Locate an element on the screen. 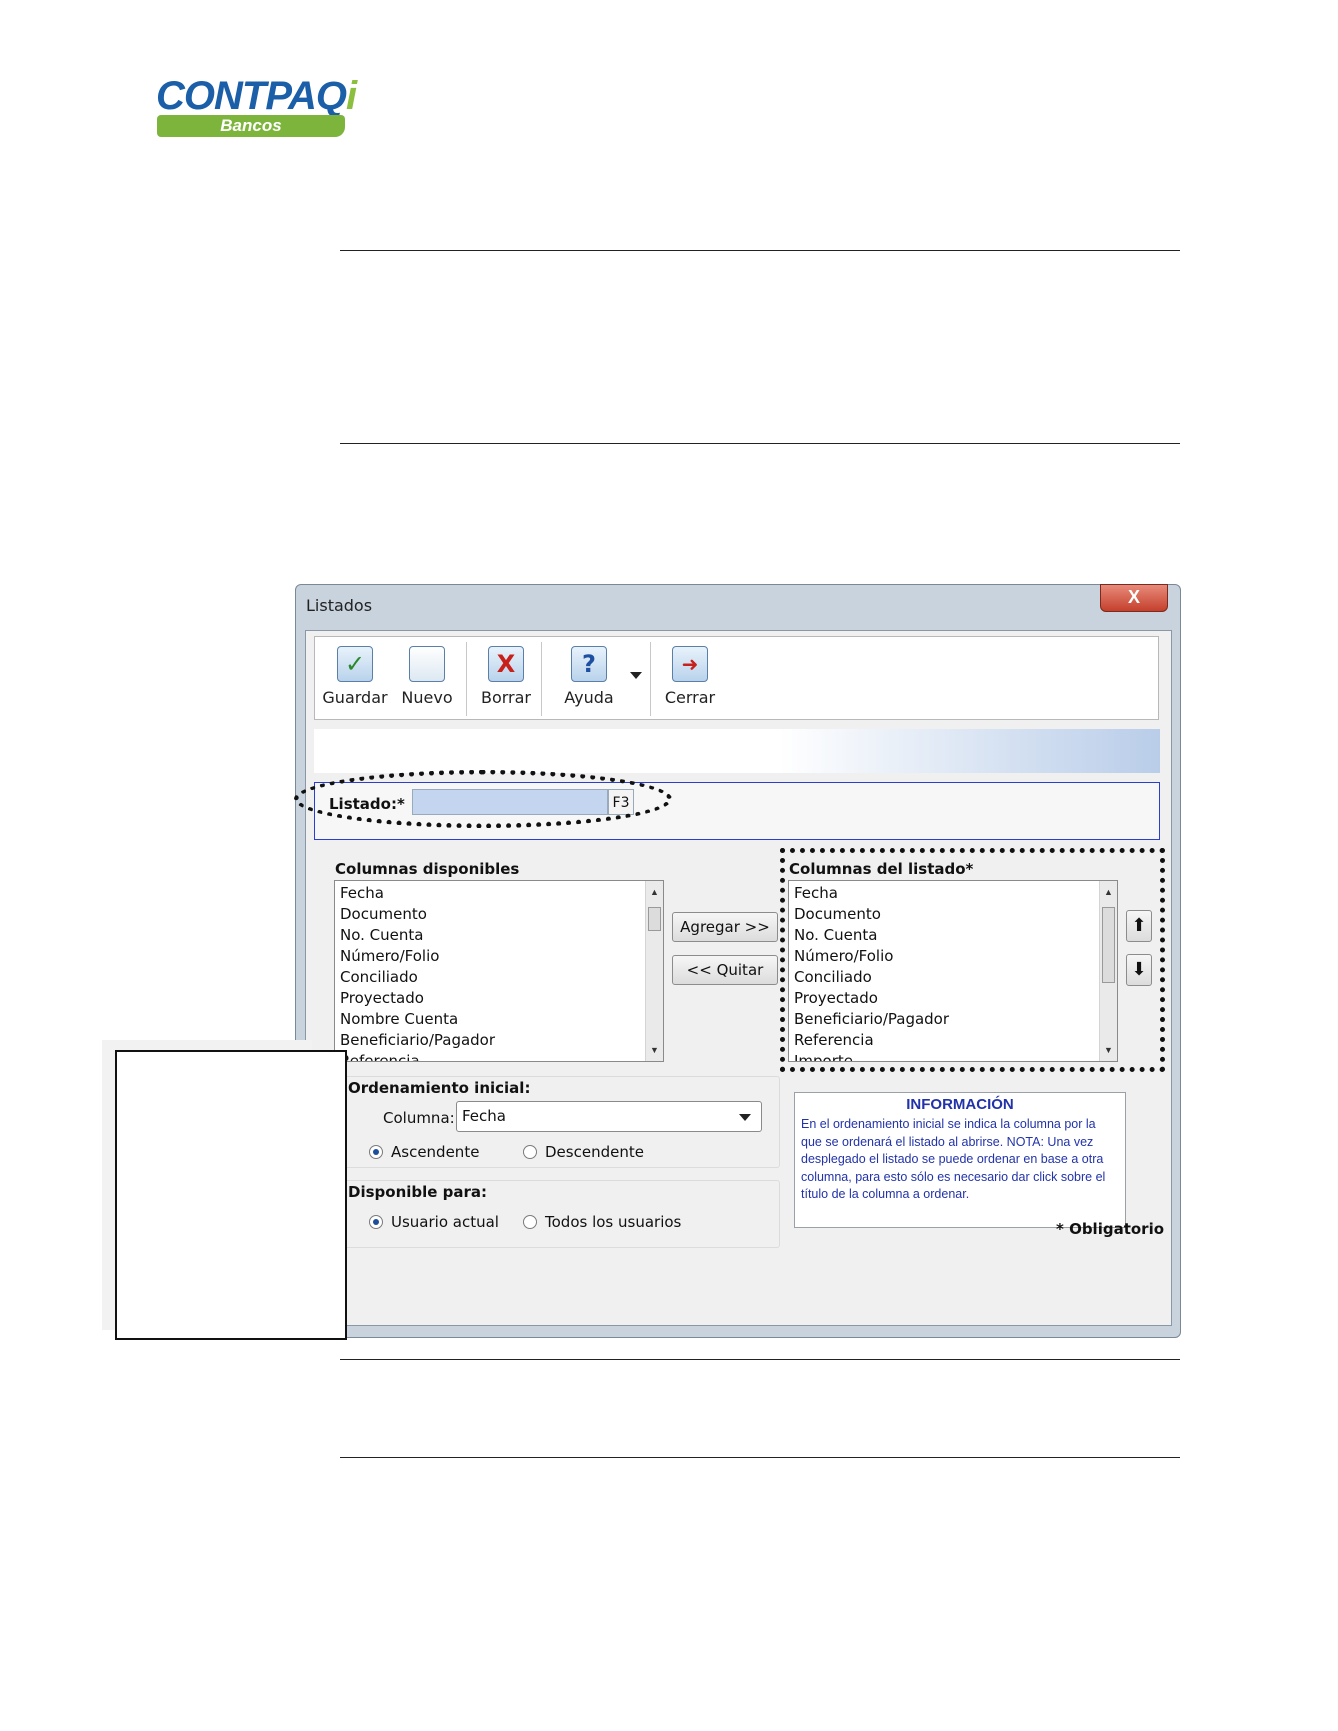 The image size is (1338, 1731). current-user-radio: Usuario actual is located at coordinates (434, 1222).